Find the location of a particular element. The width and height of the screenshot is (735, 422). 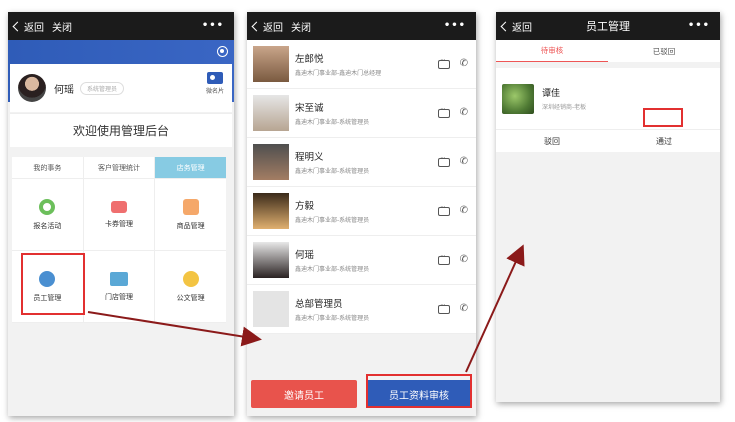

arrow-to-review is located at coordinates (495, 308).